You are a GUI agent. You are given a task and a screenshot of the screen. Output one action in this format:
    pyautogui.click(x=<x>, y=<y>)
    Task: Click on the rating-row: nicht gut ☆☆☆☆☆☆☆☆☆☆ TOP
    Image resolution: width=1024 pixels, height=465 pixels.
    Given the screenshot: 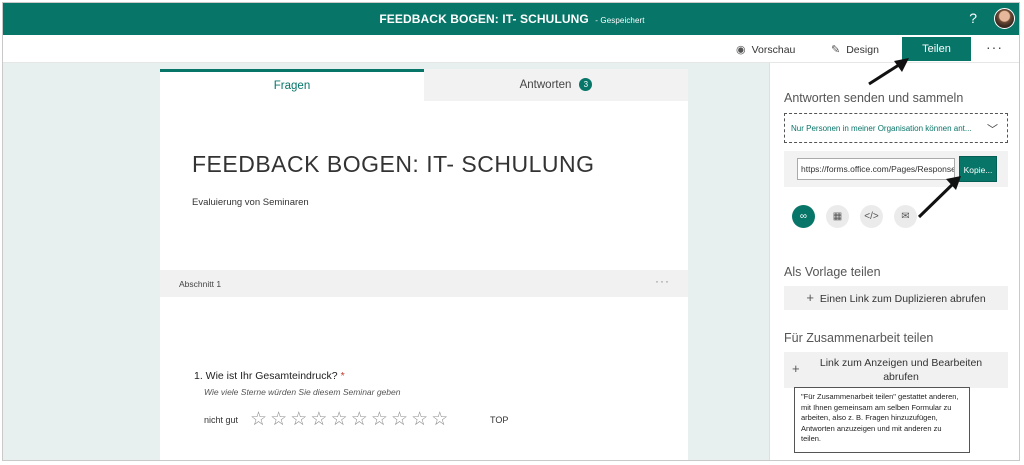 What is the action you would take?
    pyautogui.click(x=404, y=420)
    